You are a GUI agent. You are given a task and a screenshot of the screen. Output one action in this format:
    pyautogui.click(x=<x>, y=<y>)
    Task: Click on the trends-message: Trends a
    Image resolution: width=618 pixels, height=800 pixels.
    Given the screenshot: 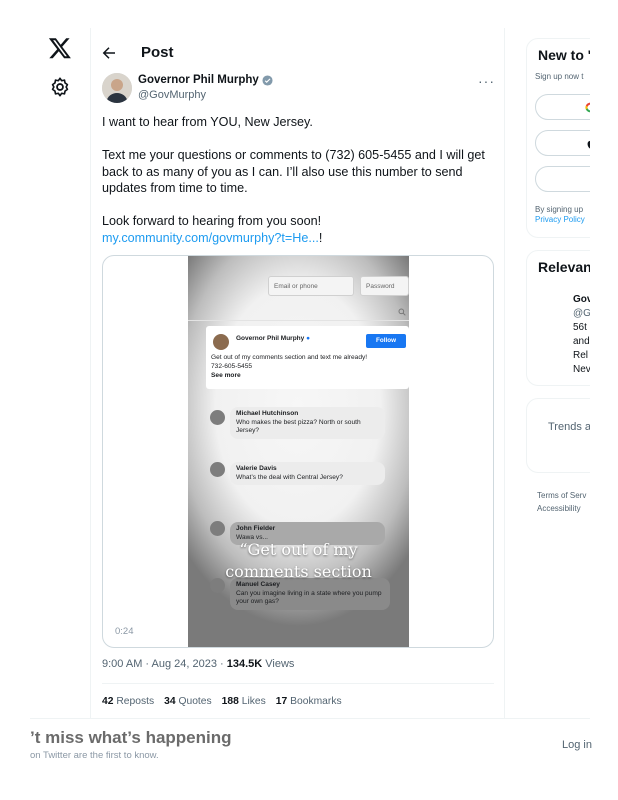 What is the action you would take?
    pyautogui.click(x=570, y=427)
    